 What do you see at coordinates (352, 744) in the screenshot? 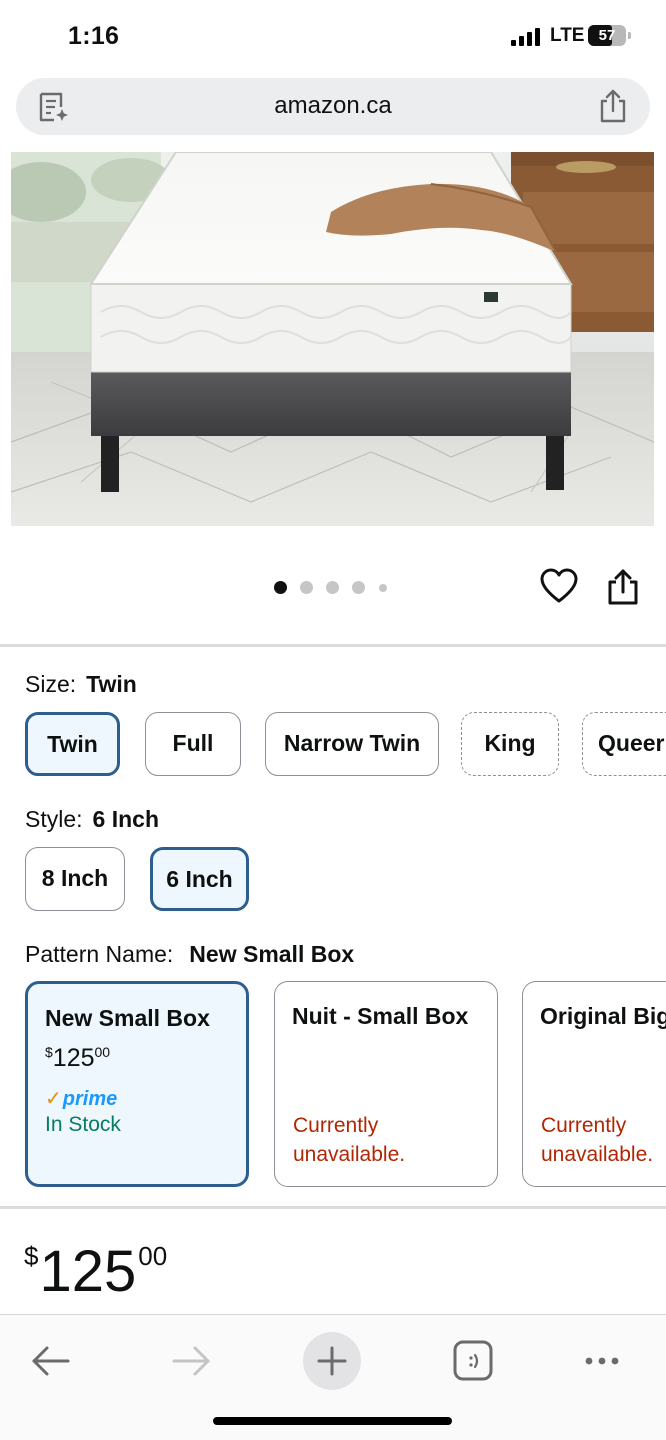
I see `size-option-narrow-twin: Narrow Twin` at bounding box center [352, 744].